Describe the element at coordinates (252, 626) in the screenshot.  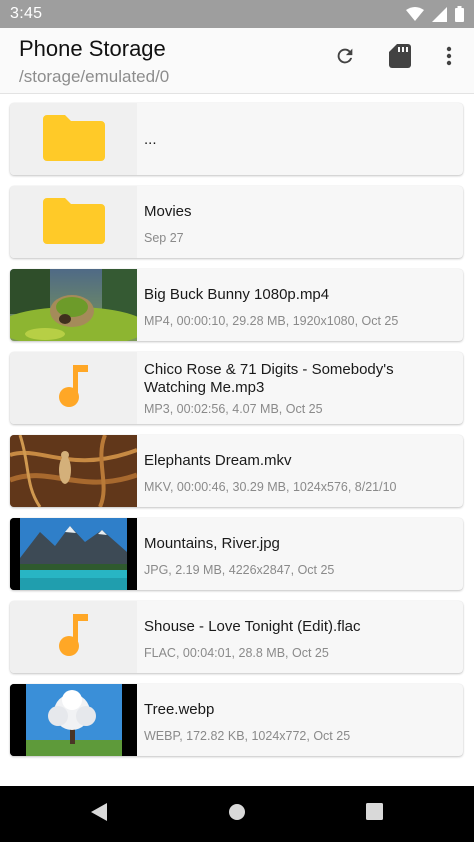
I see `file-name: Shouse - Love Tonight (Edit).flac` at that location.